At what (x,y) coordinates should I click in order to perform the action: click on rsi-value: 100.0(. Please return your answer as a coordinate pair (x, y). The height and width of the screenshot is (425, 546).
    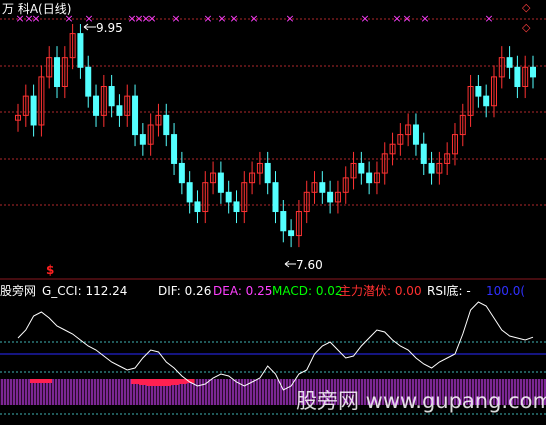
    Looking at the image, I should click on (506, 291).